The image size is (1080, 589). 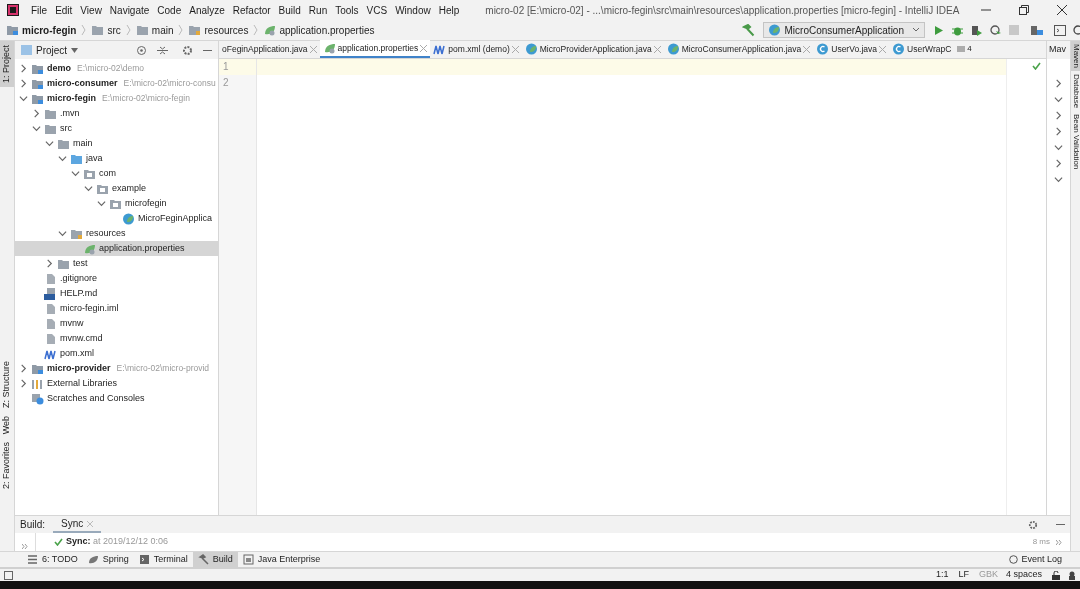 What do you see at coordinates (922, 49) in the screenshot?
I see `editor-tab: UserWrapC` at bounding box center [922, 49].